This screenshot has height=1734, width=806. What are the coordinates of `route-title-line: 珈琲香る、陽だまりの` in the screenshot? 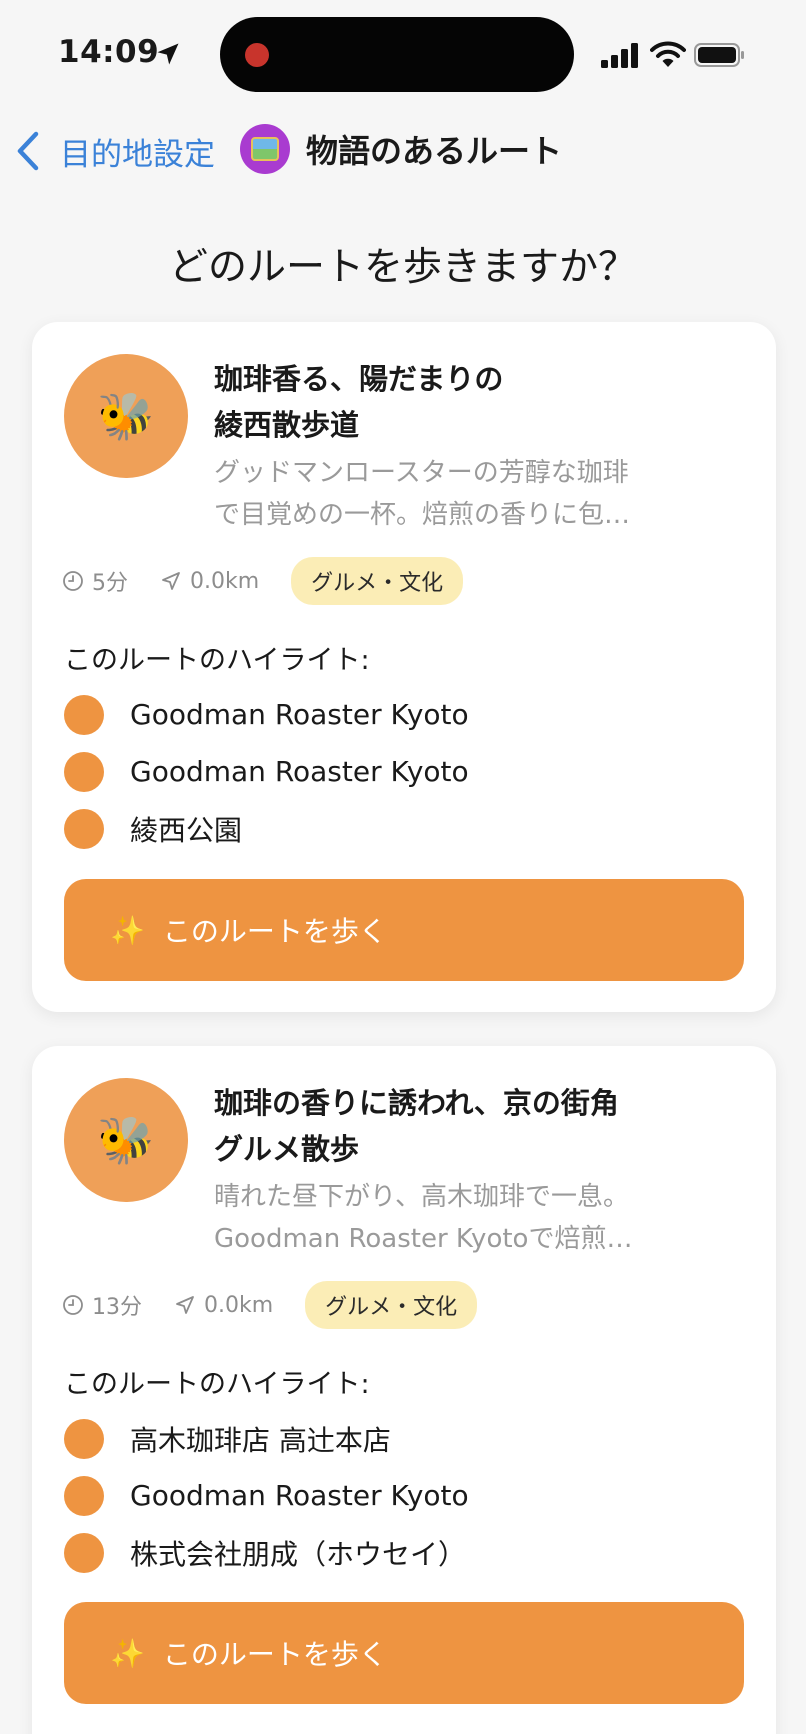 It's located at (359, 379).